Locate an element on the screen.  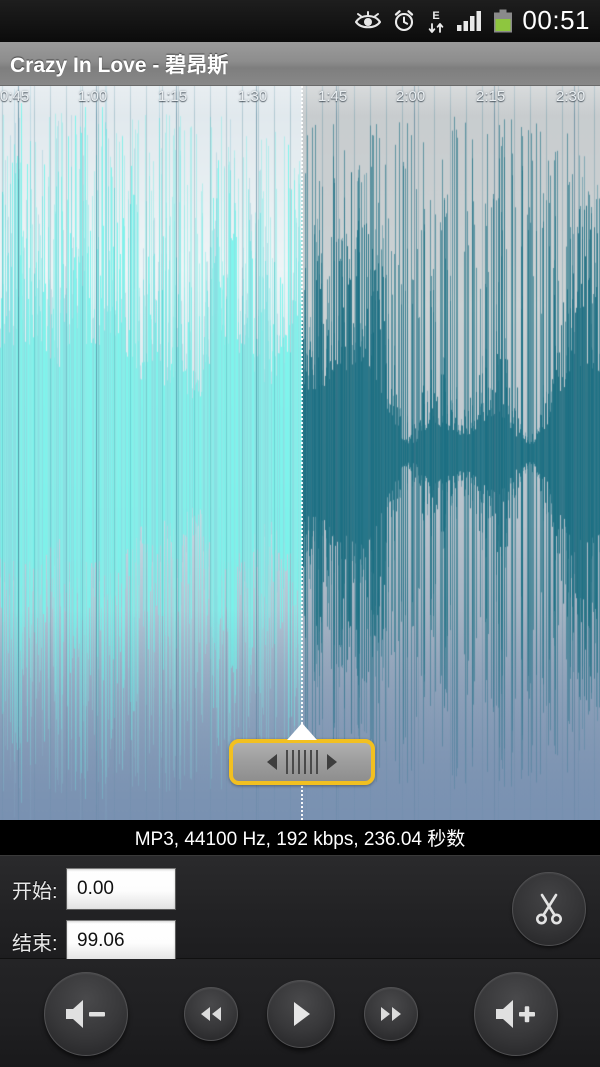
chevron-right-icon is located at coordinates (332, 762).